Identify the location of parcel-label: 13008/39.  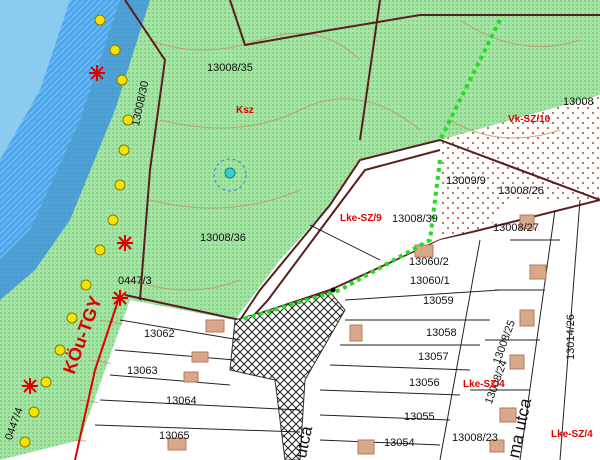
(415, 219).